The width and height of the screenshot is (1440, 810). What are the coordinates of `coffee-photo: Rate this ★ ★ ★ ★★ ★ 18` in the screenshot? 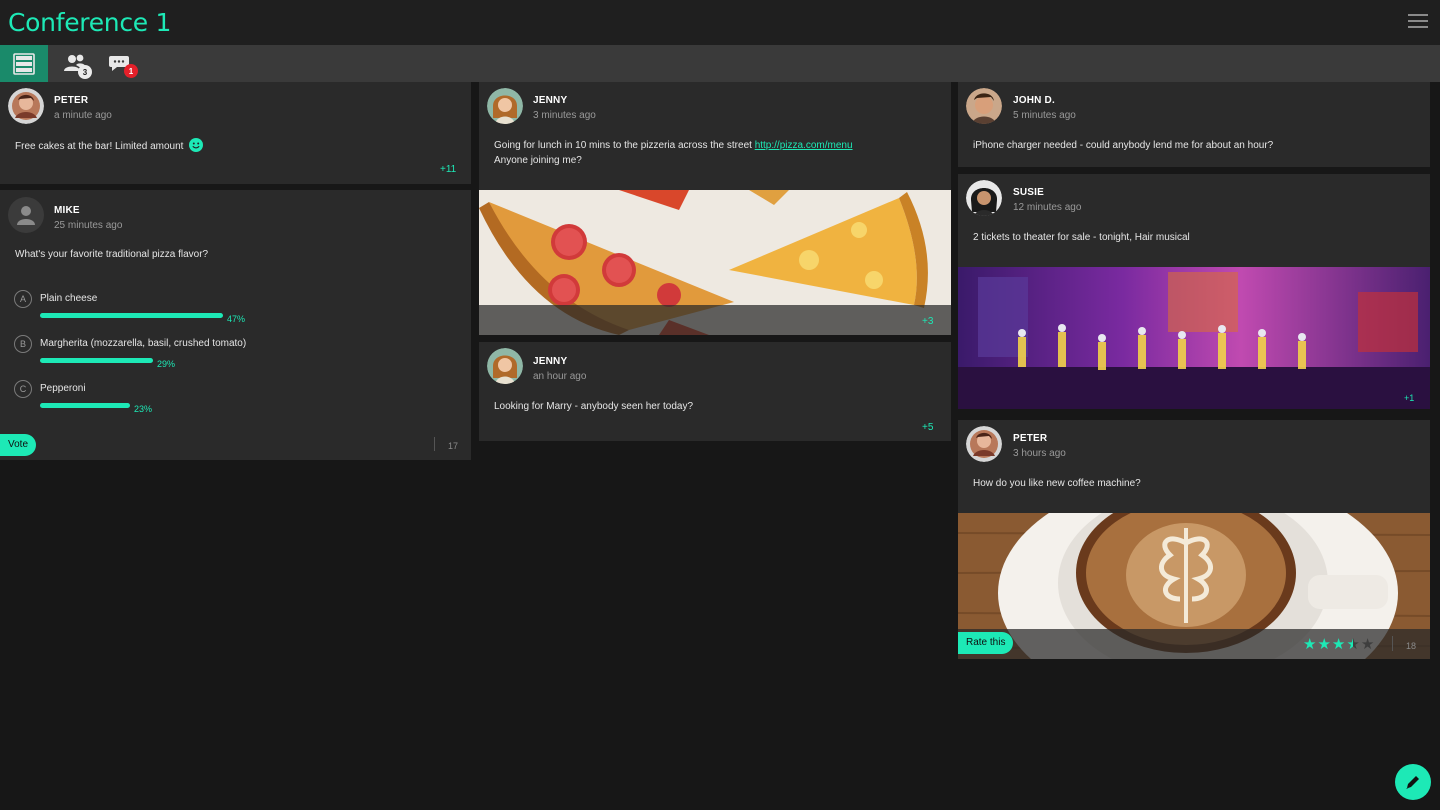 It's located at (1194, 586).